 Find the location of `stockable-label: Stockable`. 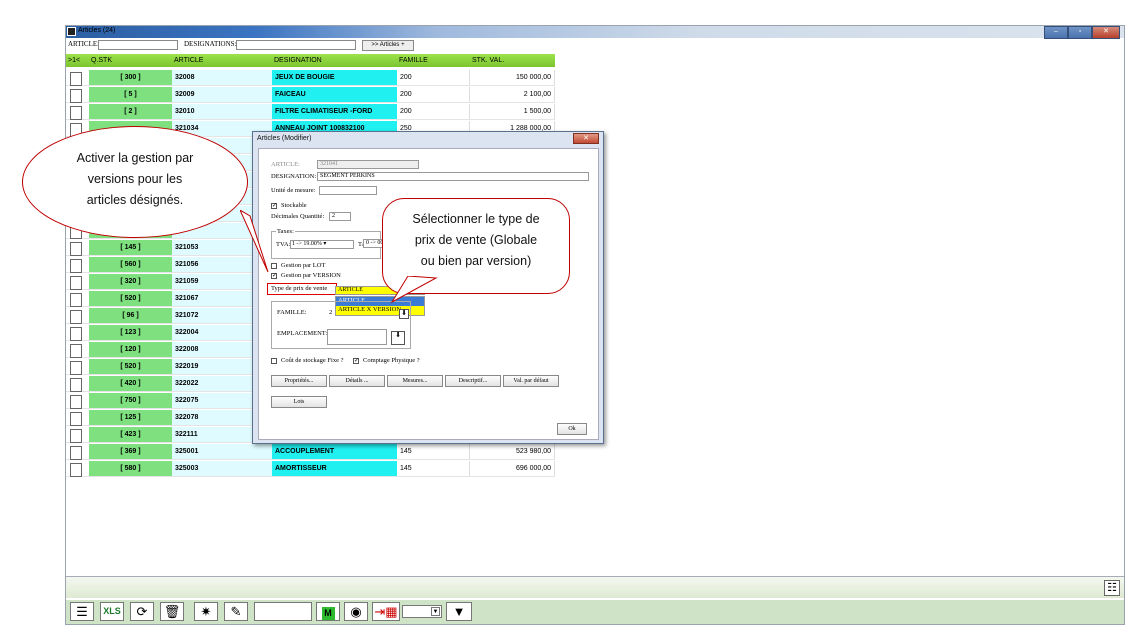

stockable-label: Stockable is located at coordinates (294, 205).